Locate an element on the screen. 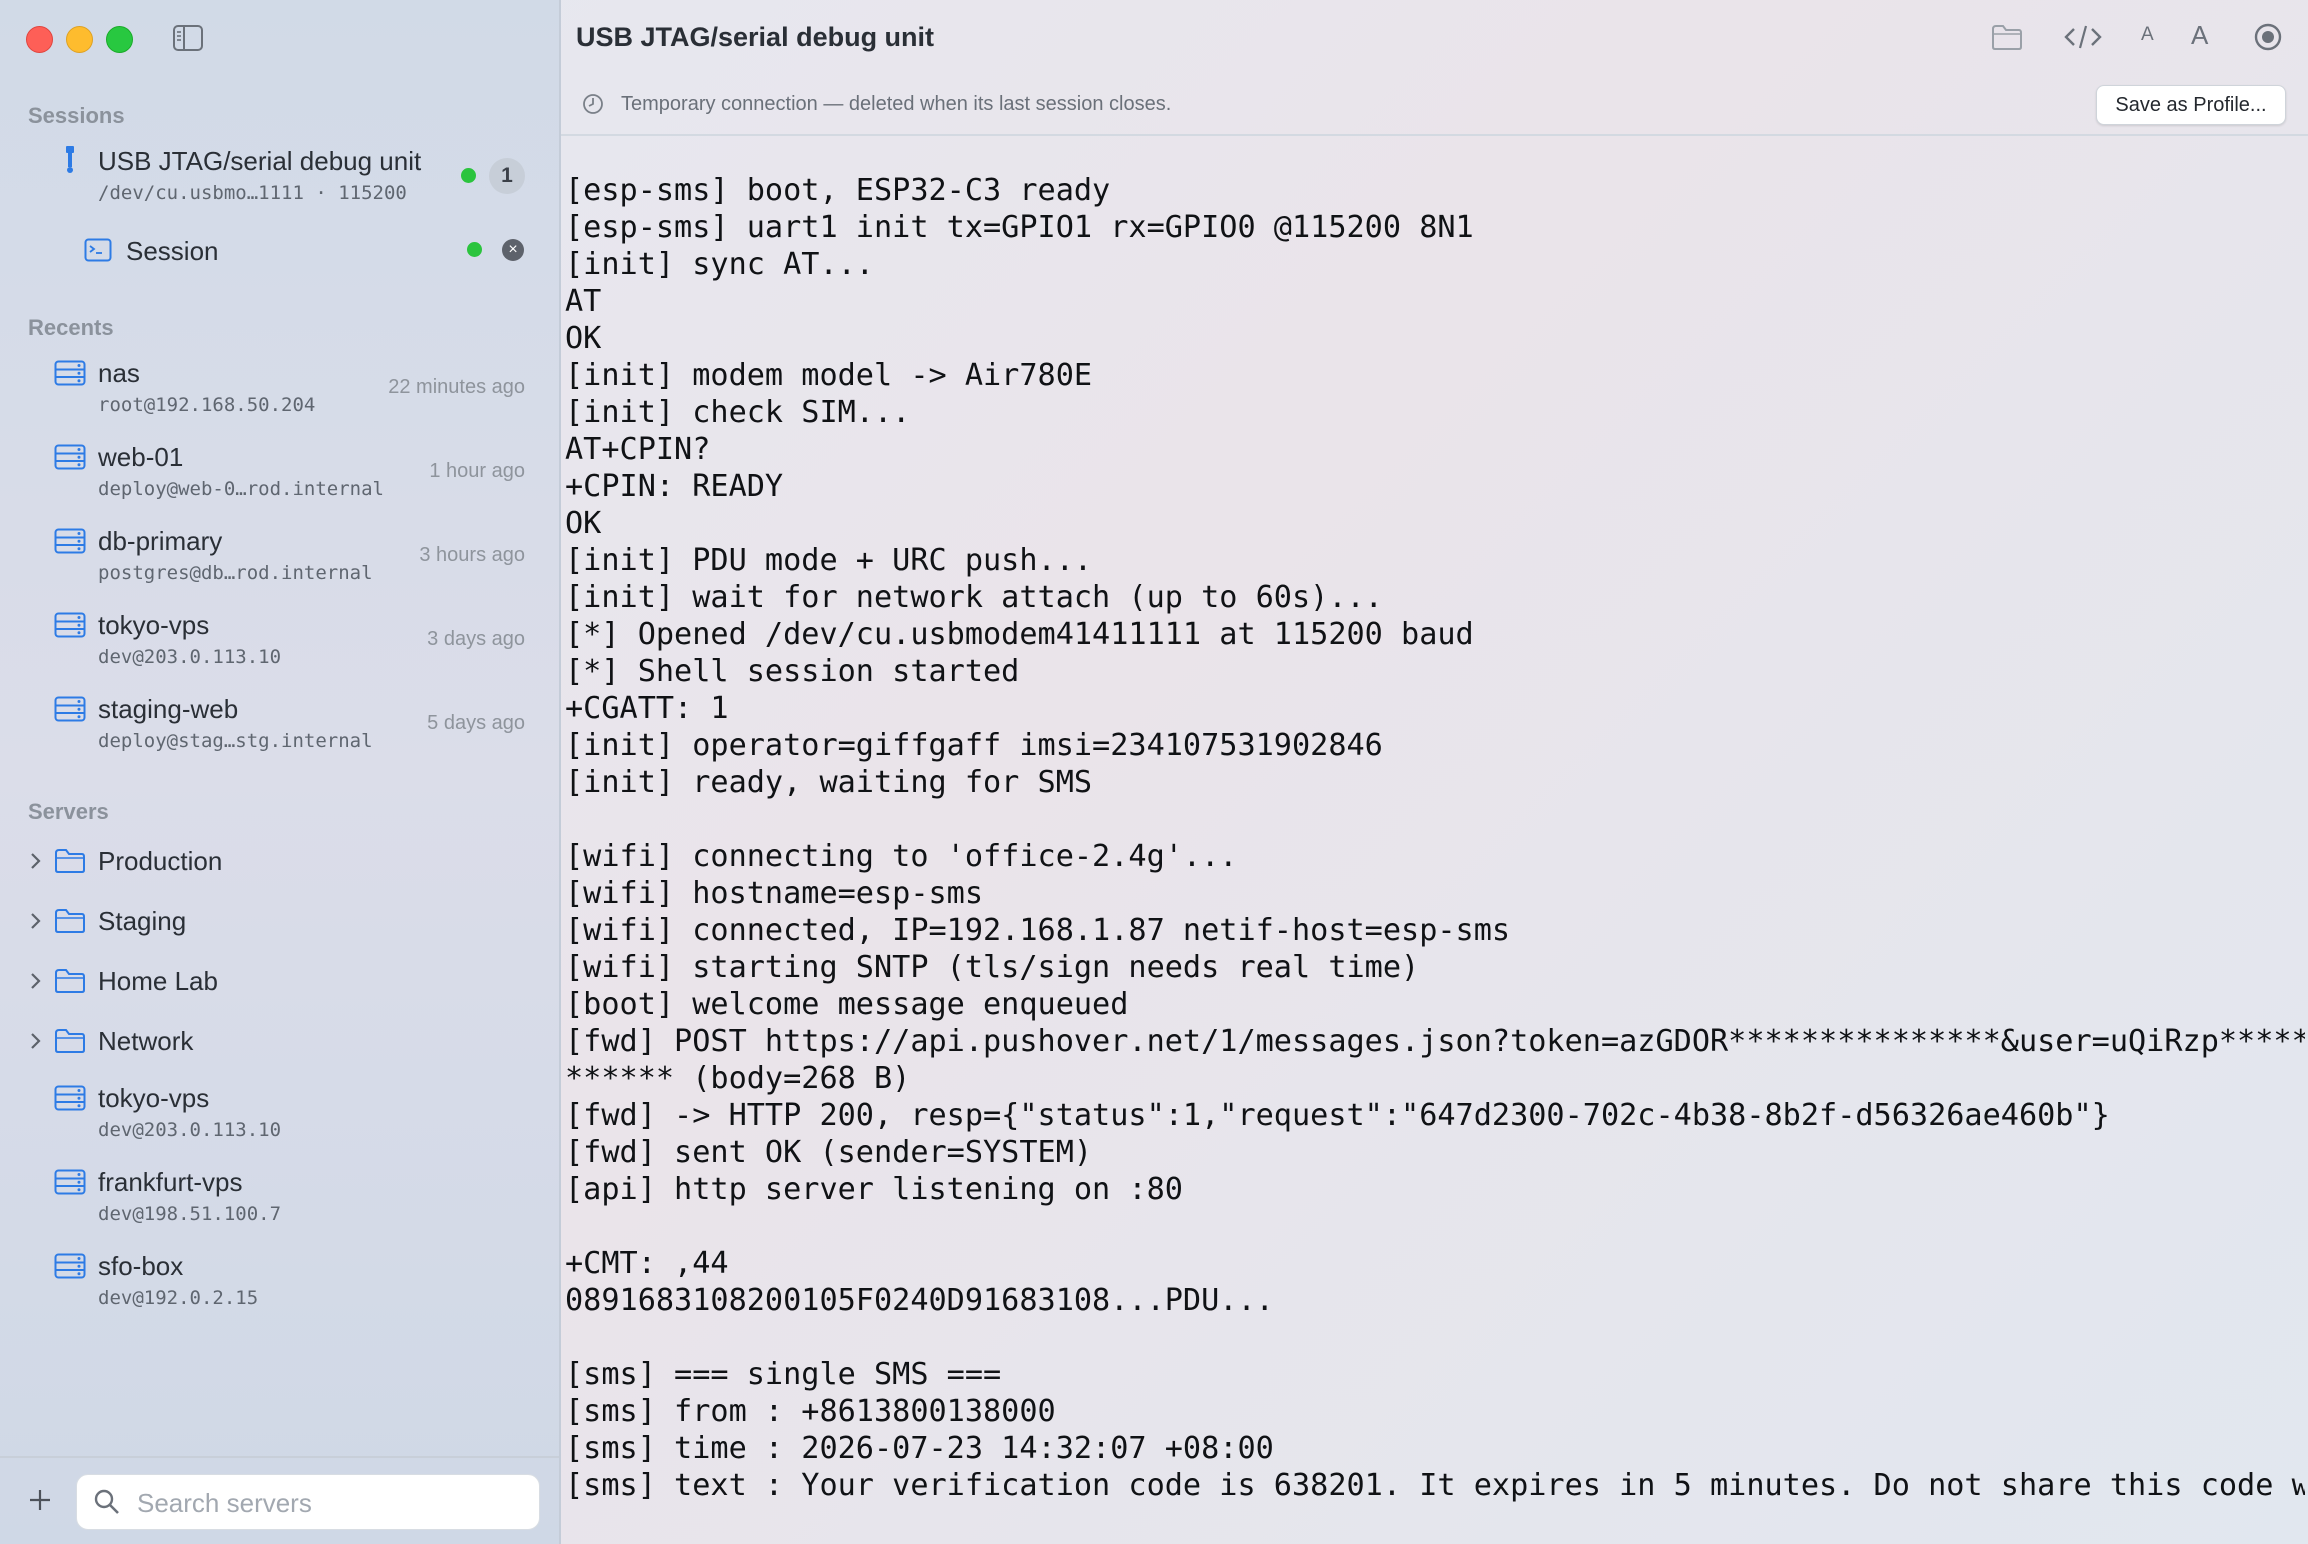 This screenshot has width=2308, height=1544. terminal-line: +CGATT: 1 is located at coordinates (647, 708).